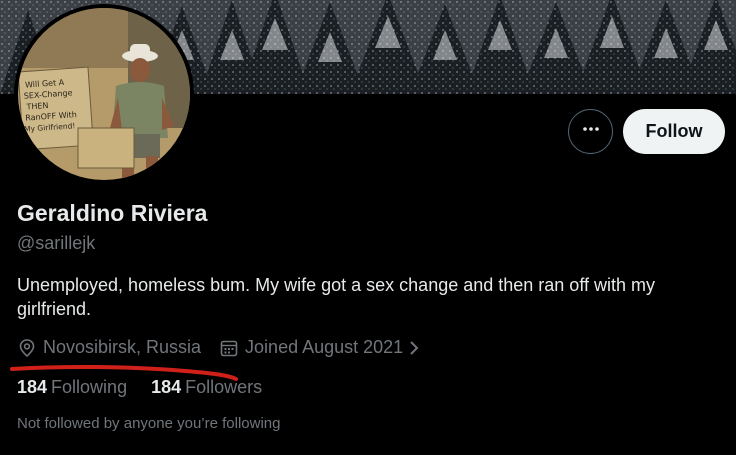  I want to click on follow-button: Follow, so click(674, 131).